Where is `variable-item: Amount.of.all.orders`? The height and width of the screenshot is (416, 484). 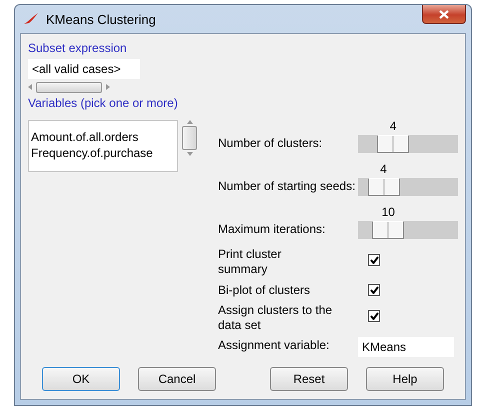 variable-item: Amount.of.all.orders is located at coordinates (103, 137).